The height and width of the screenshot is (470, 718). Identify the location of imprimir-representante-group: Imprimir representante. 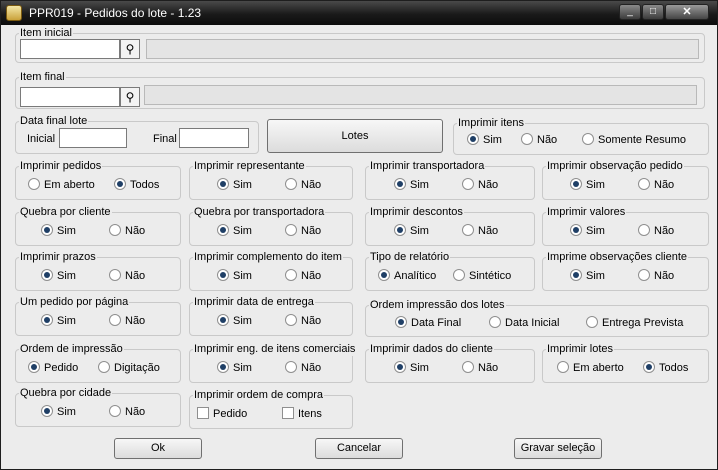
(271, 179).